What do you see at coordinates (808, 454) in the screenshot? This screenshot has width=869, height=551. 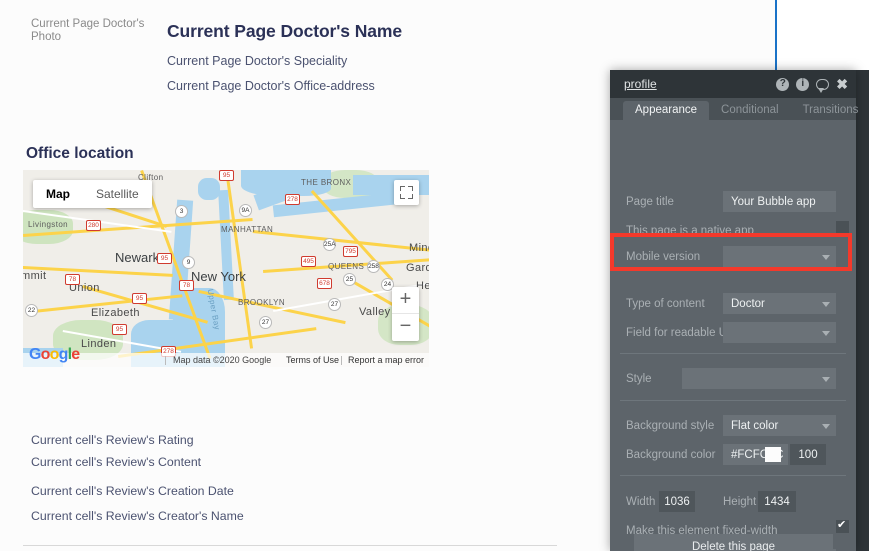 I see `background-opacity-input: 100` at bounding box center [808, 454].